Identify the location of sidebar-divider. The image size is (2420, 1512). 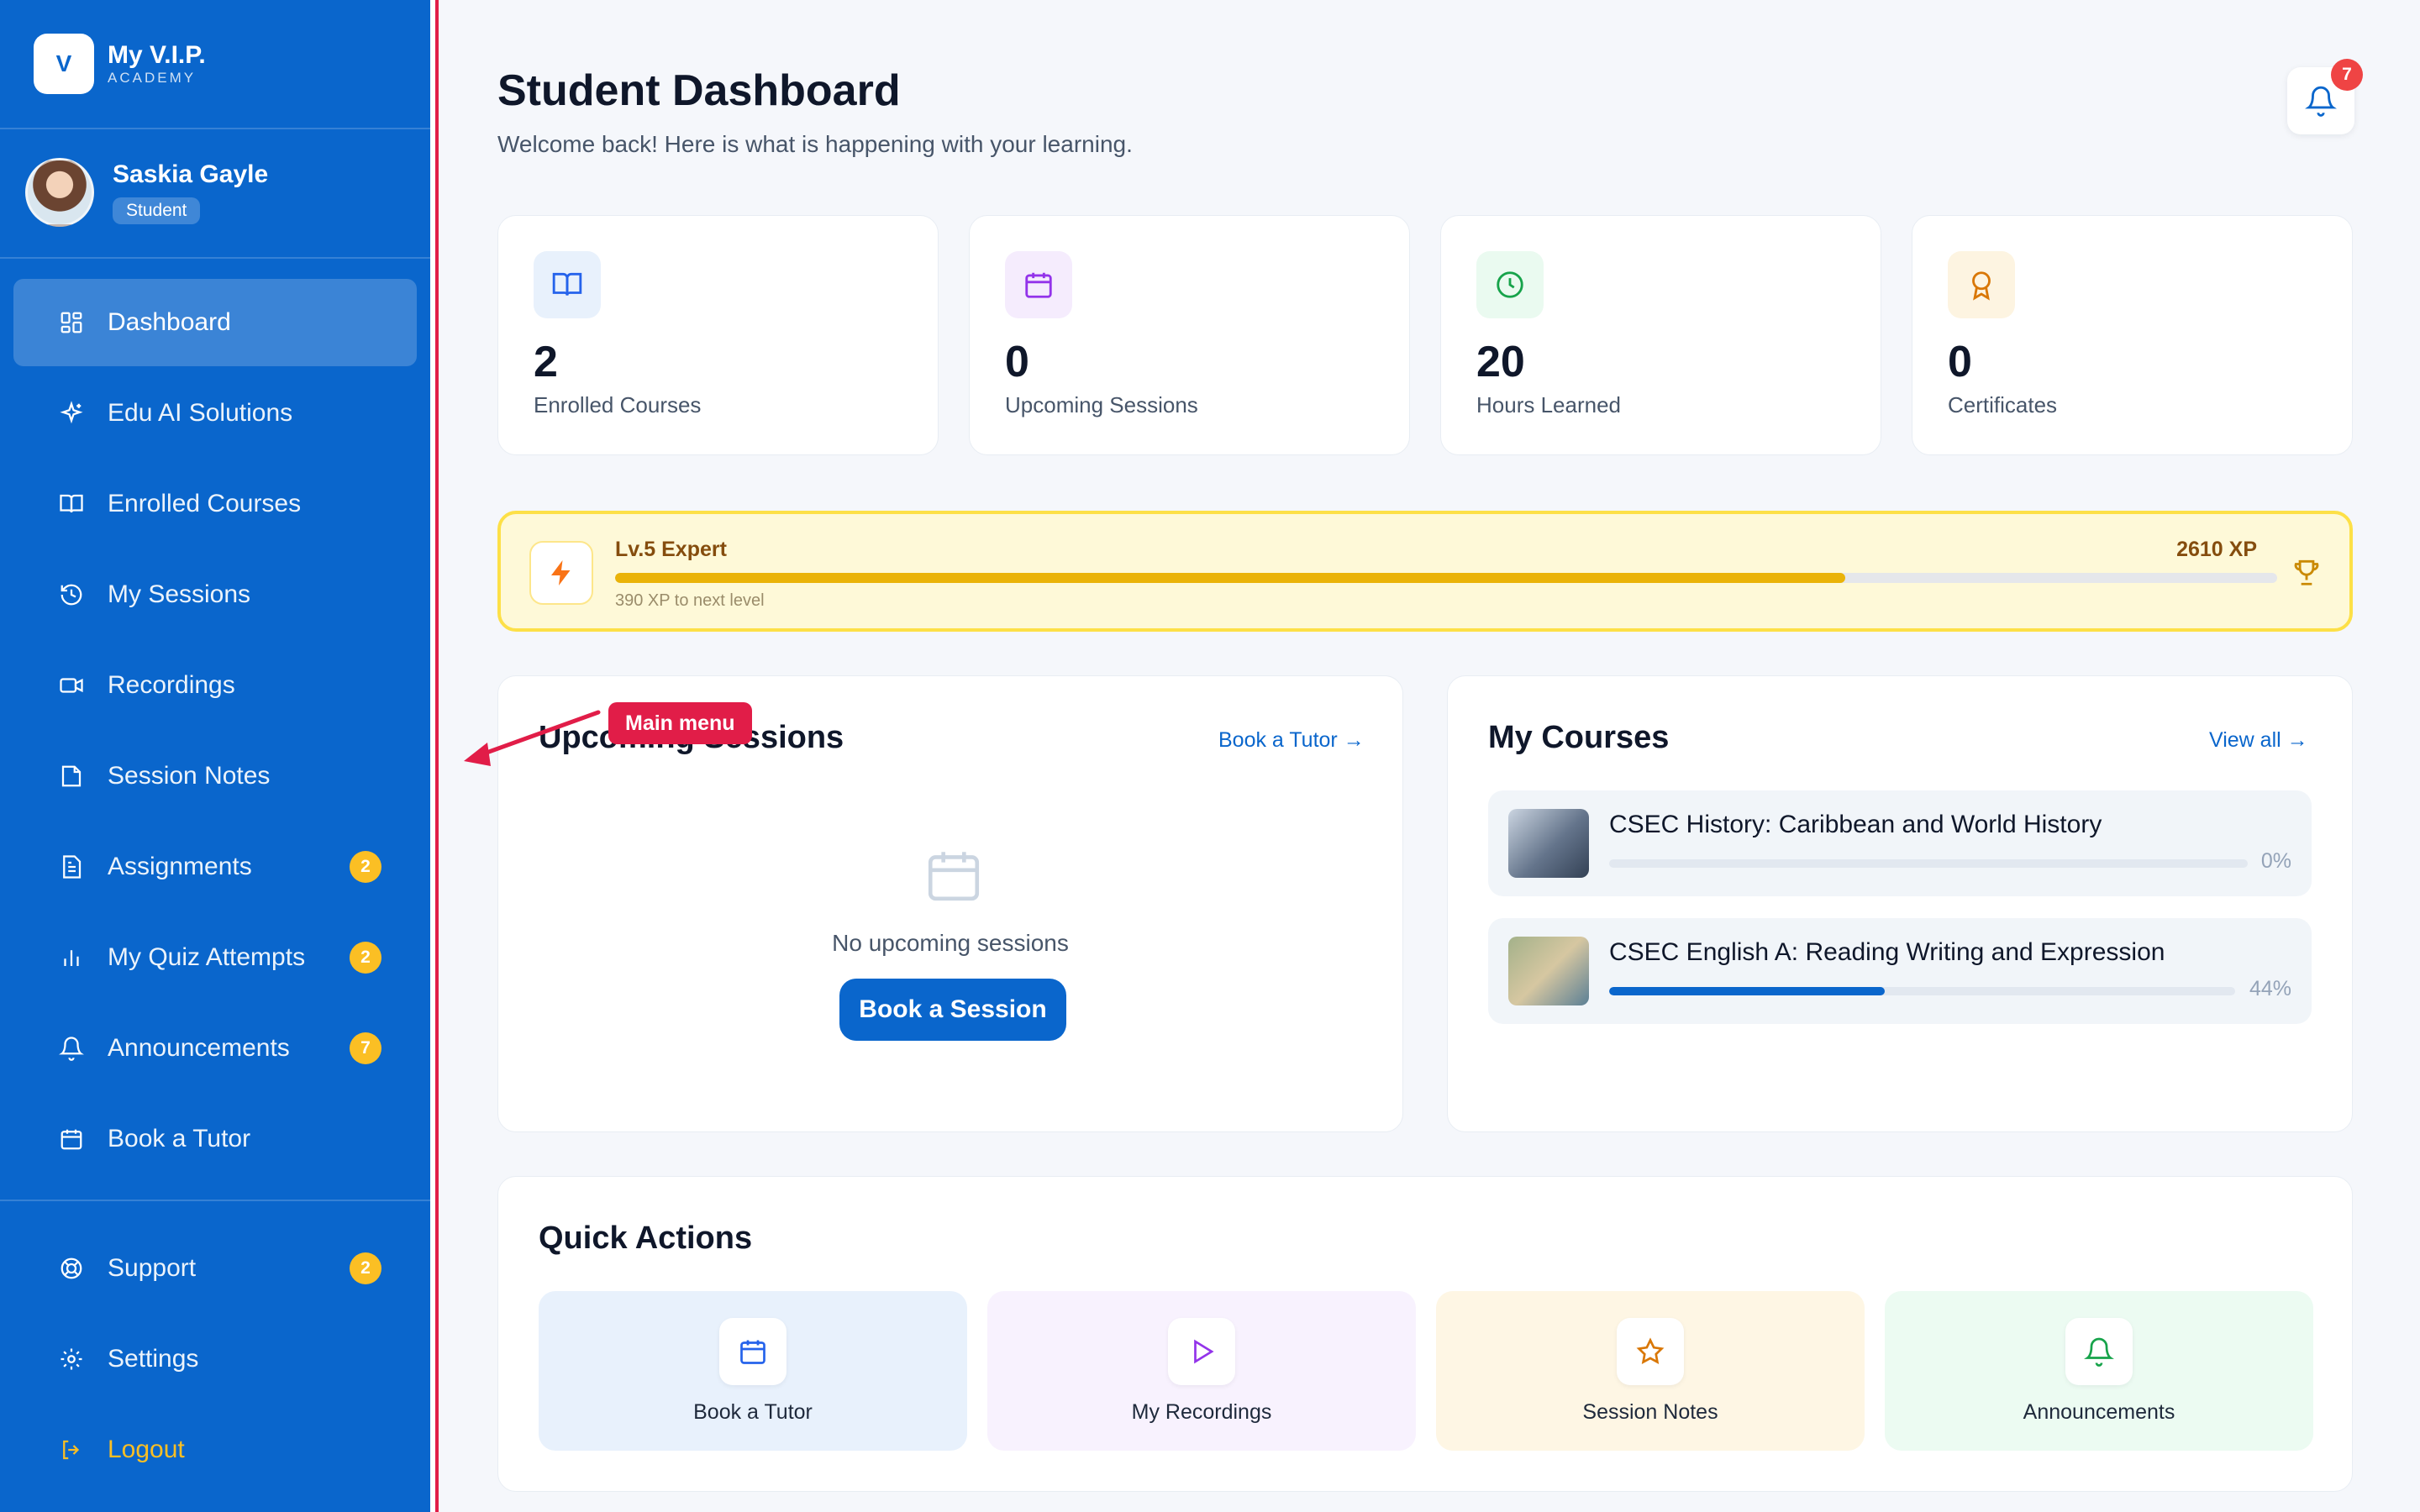
(215, 128).